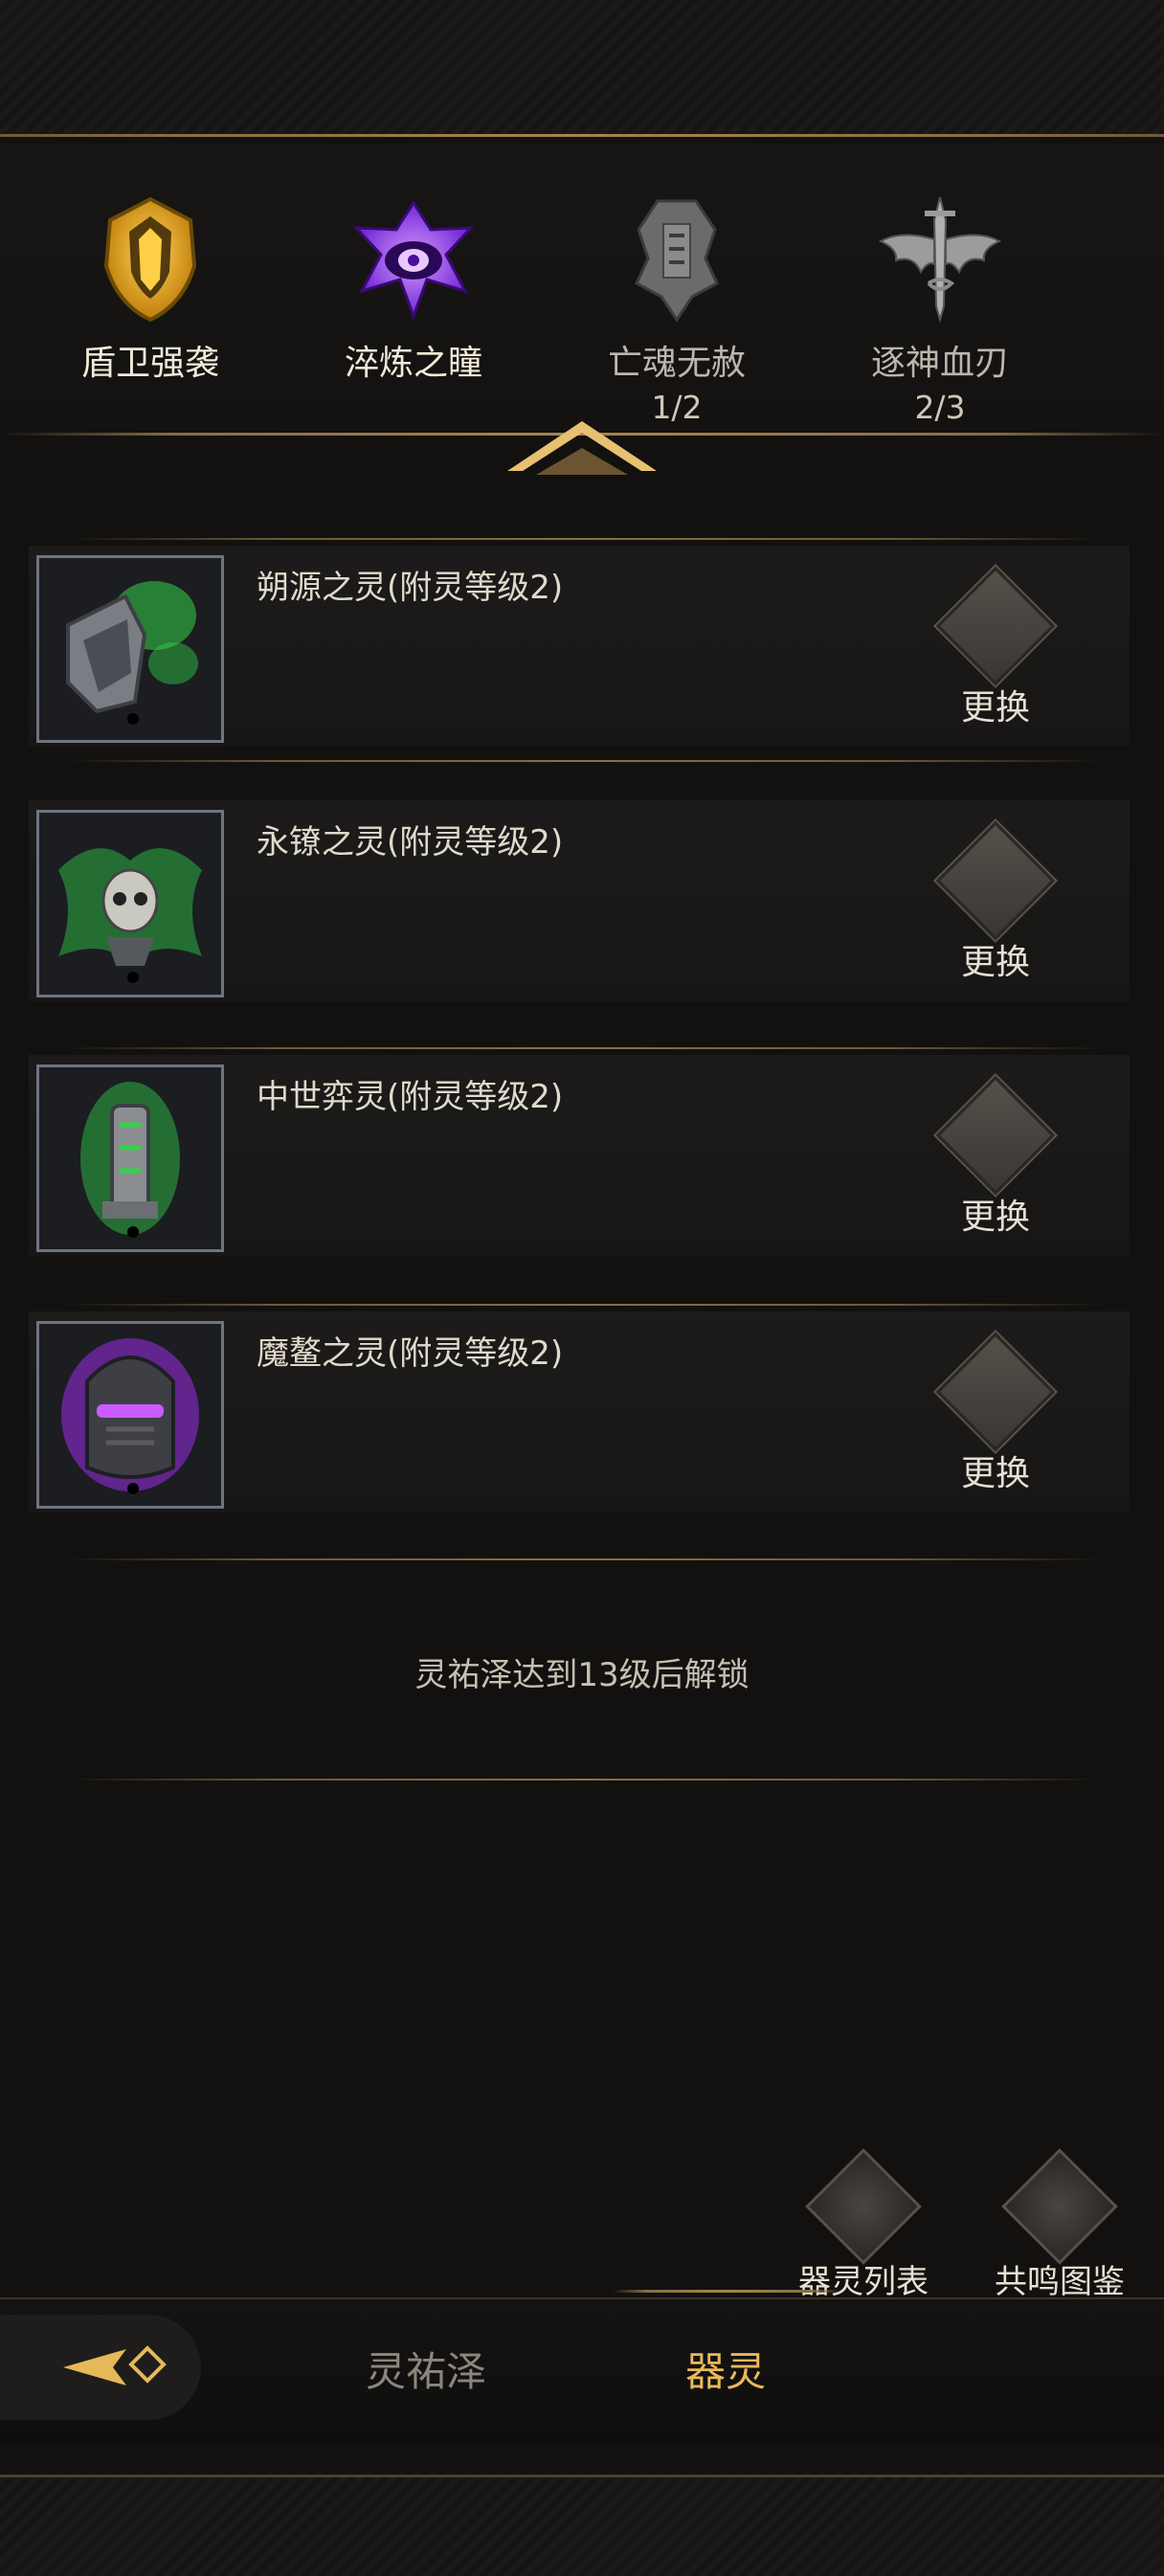  I want to click on spirit-list-icon, so click(864, 2206).